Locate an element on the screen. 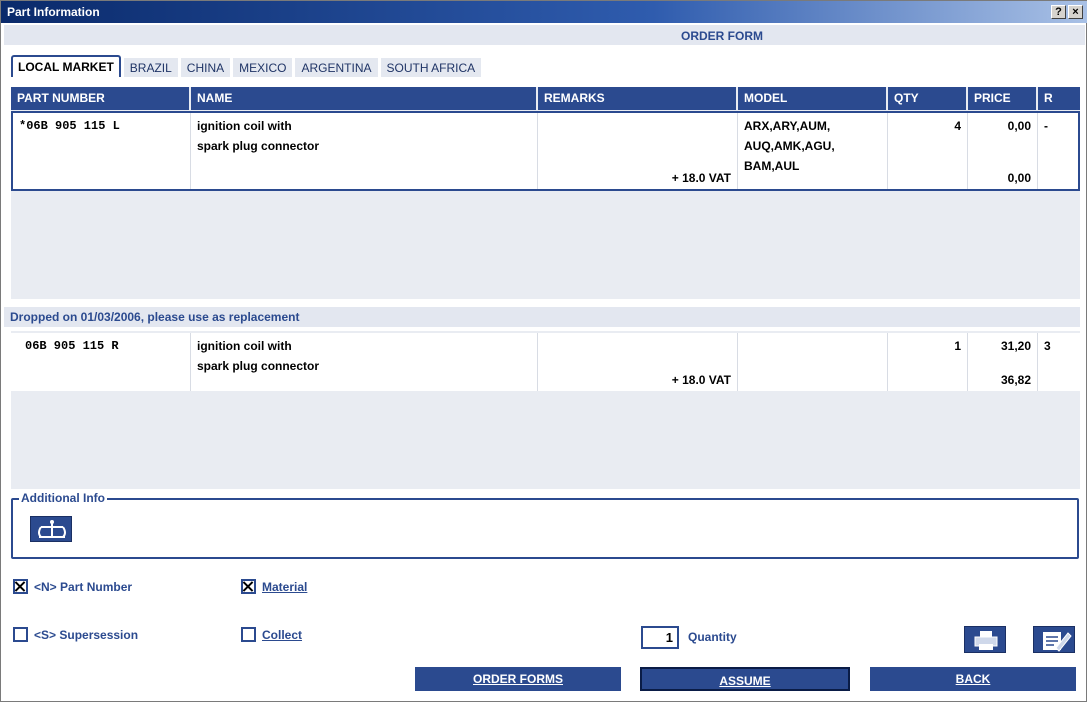  tab-china: CHINA is located at coordinates (205, 67).